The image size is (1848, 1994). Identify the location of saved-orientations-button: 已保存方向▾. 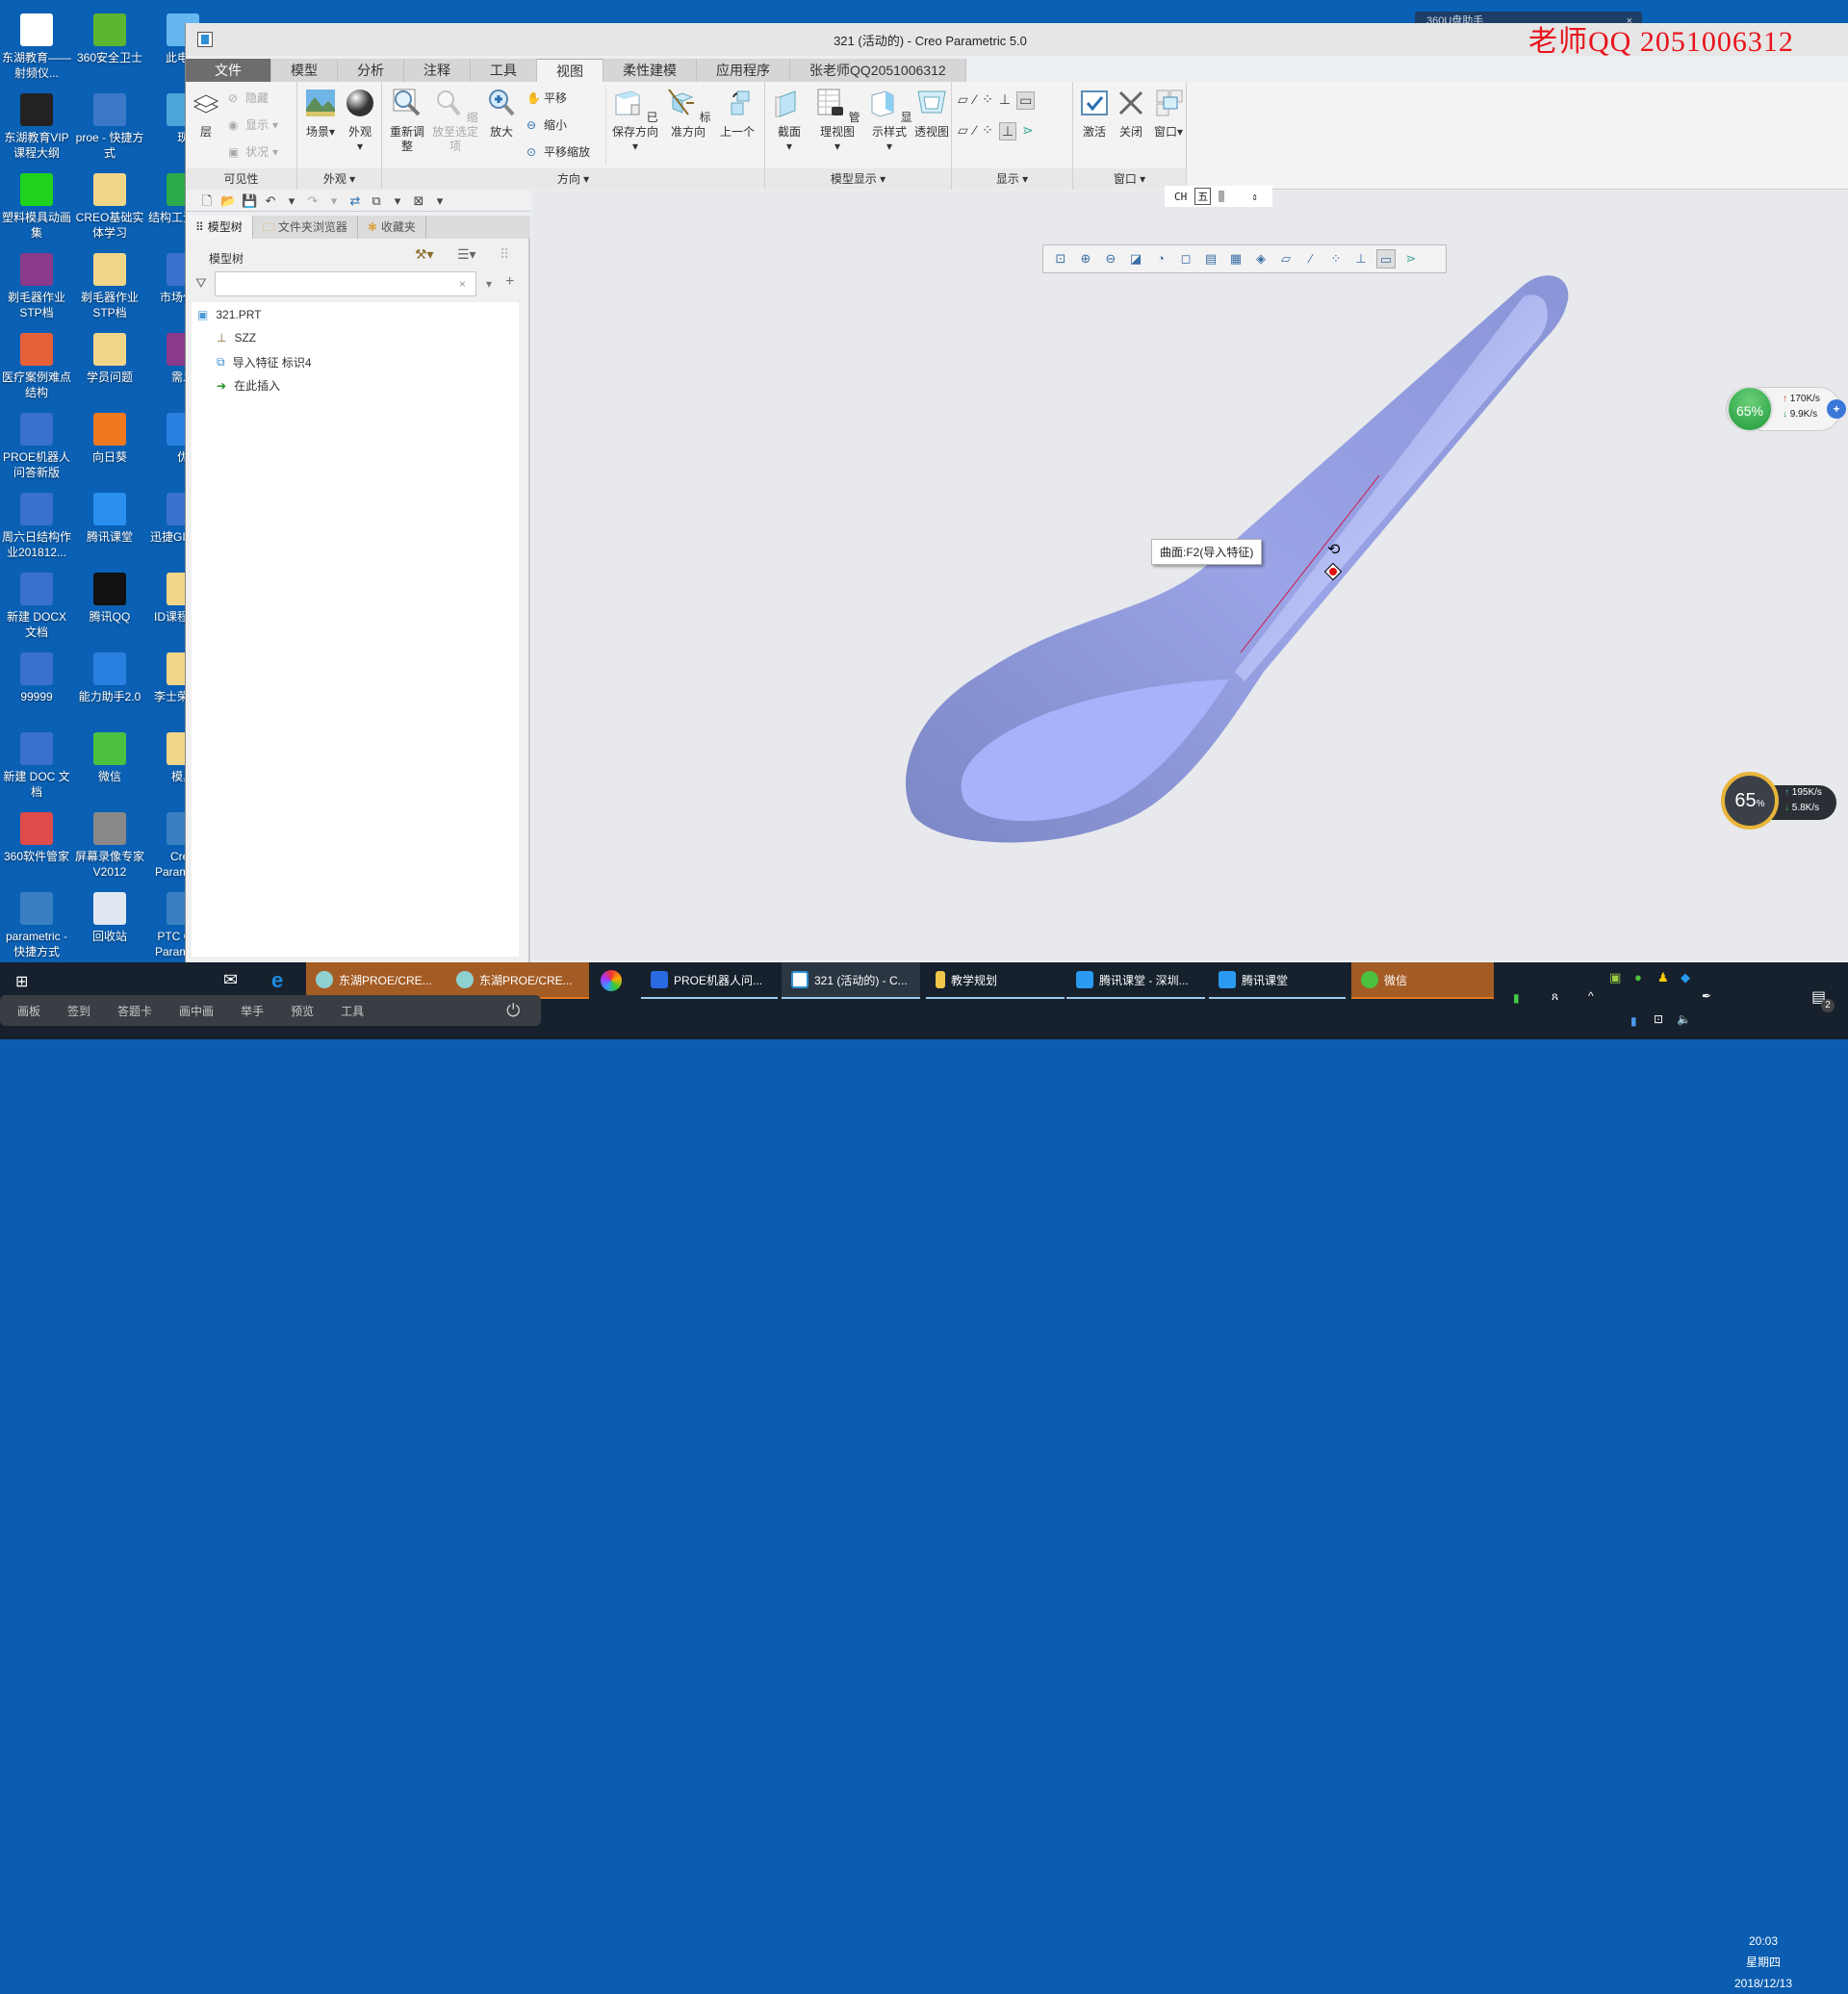
(635, 121).